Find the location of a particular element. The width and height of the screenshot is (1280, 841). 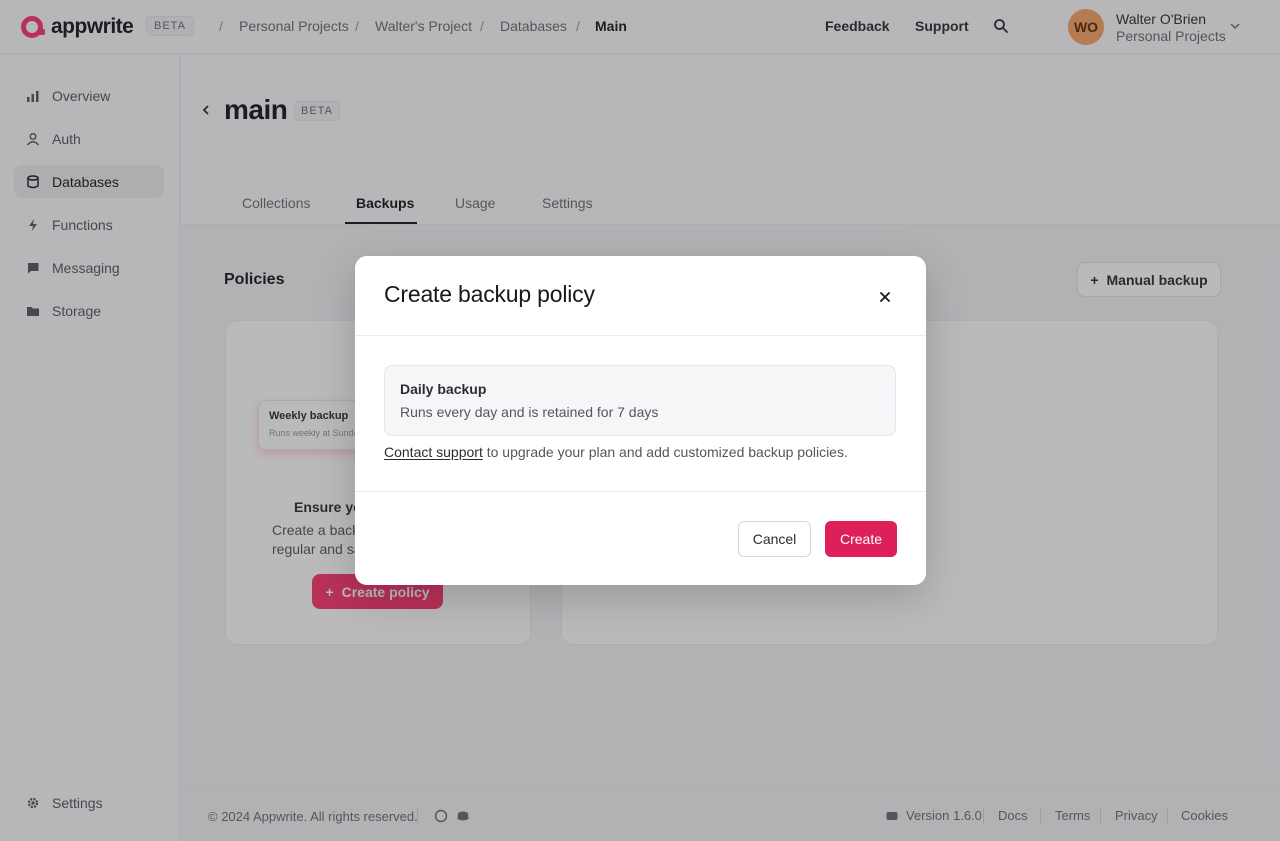

close-icon is located at coordinates (885, 297).